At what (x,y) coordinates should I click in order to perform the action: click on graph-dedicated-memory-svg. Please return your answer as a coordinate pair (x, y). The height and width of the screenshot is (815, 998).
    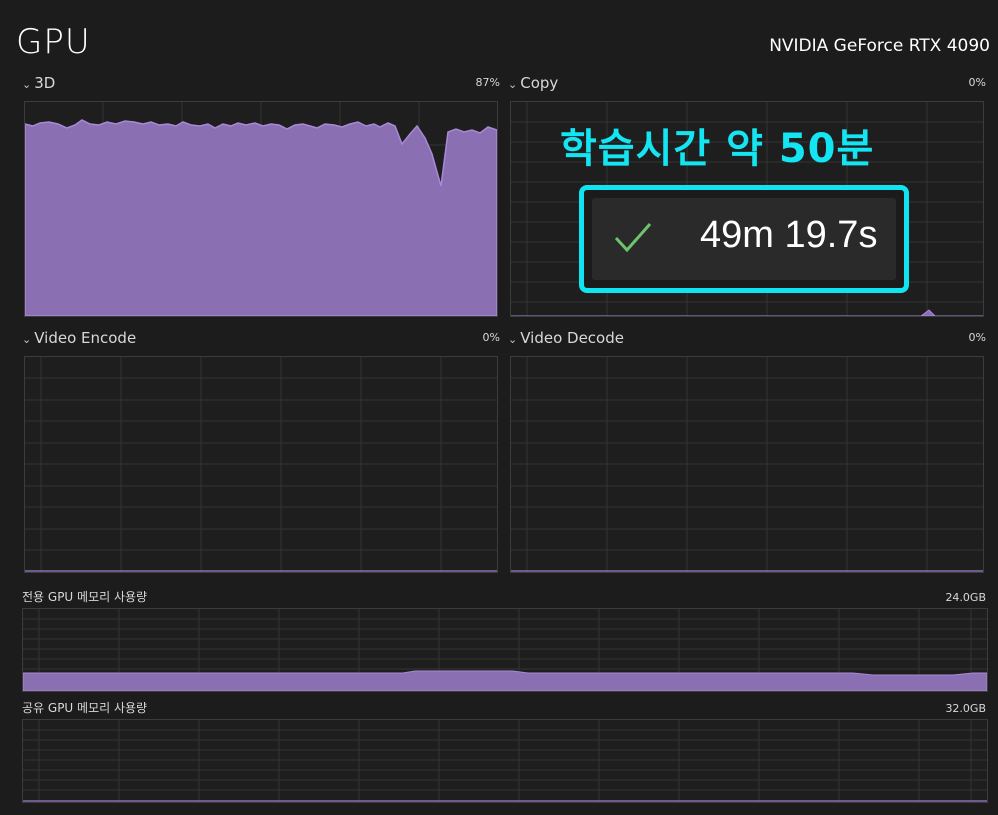
    Looking at the image, I should click on (505, 650).